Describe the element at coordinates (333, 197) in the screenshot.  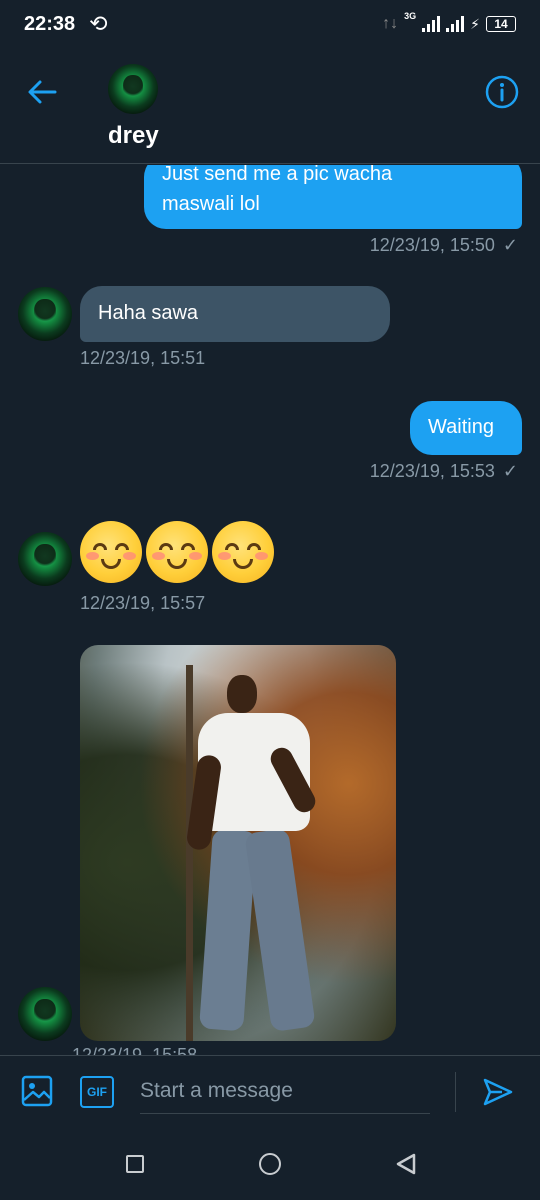
I see `sent-message-bubble: Just send me a pic wacha maswali lol` at that location.